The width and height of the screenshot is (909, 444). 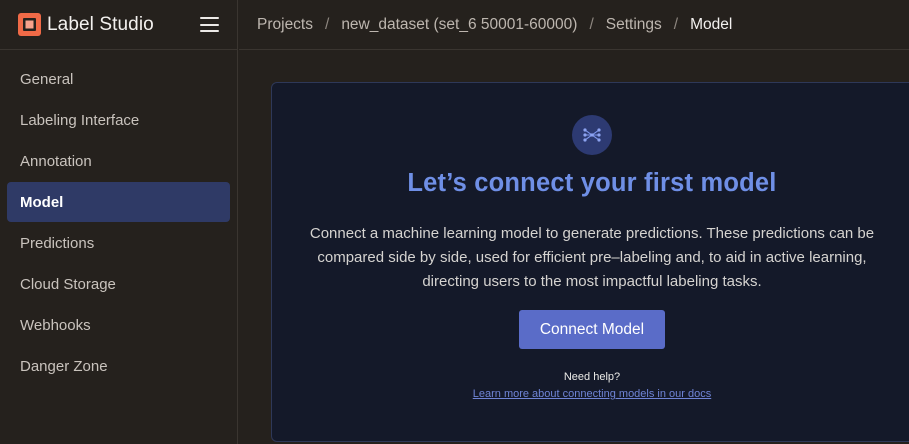 I want to click on app-name: Label Studio, so click(x=123, y=25).